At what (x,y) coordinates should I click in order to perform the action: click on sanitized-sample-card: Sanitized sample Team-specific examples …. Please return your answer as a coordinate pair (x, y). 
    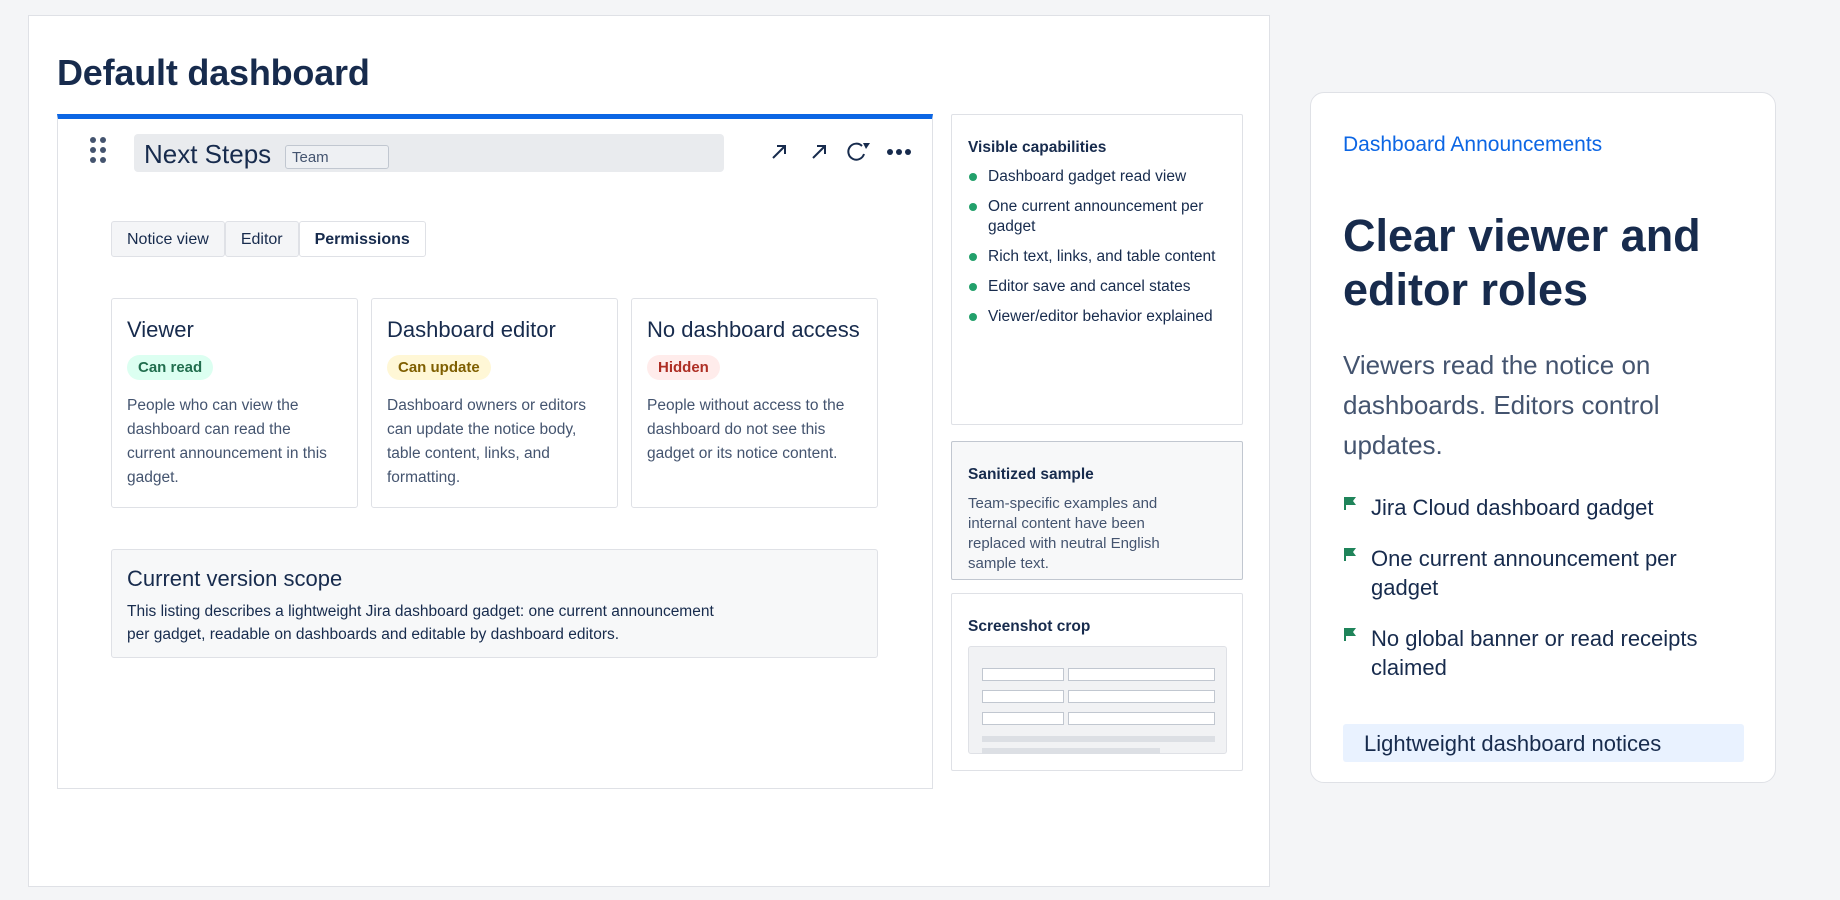
    Looking at the image, I should click on (1097, 510).